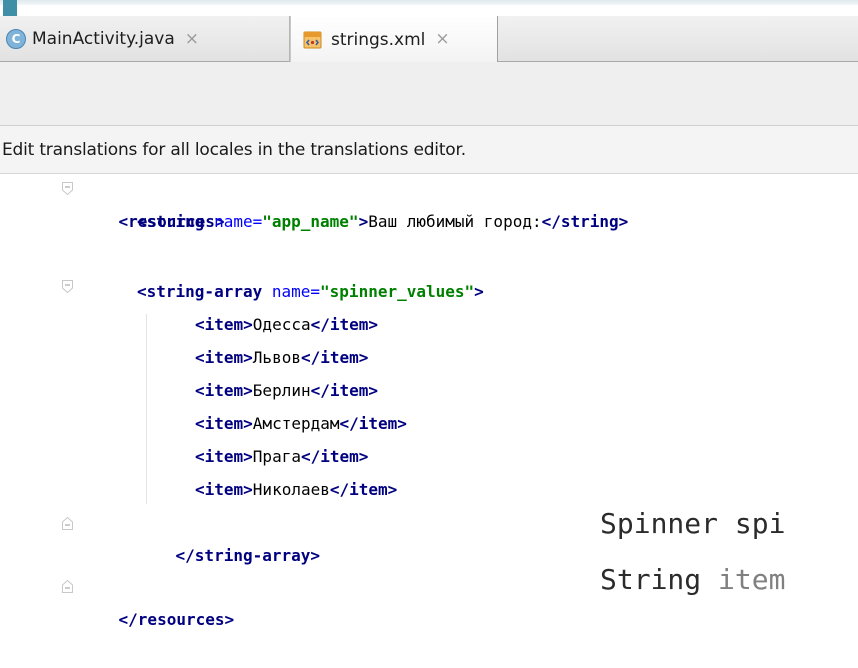 This screenshot has width=858, height=668. What do you see at coordinates (146, 409) in the screenshot?
I see `indent-guide` at bounding box center [146, 409].